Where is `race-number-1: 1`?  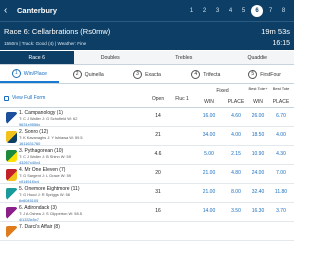 race-number-1: 1 is located at coordinates (191, 11).